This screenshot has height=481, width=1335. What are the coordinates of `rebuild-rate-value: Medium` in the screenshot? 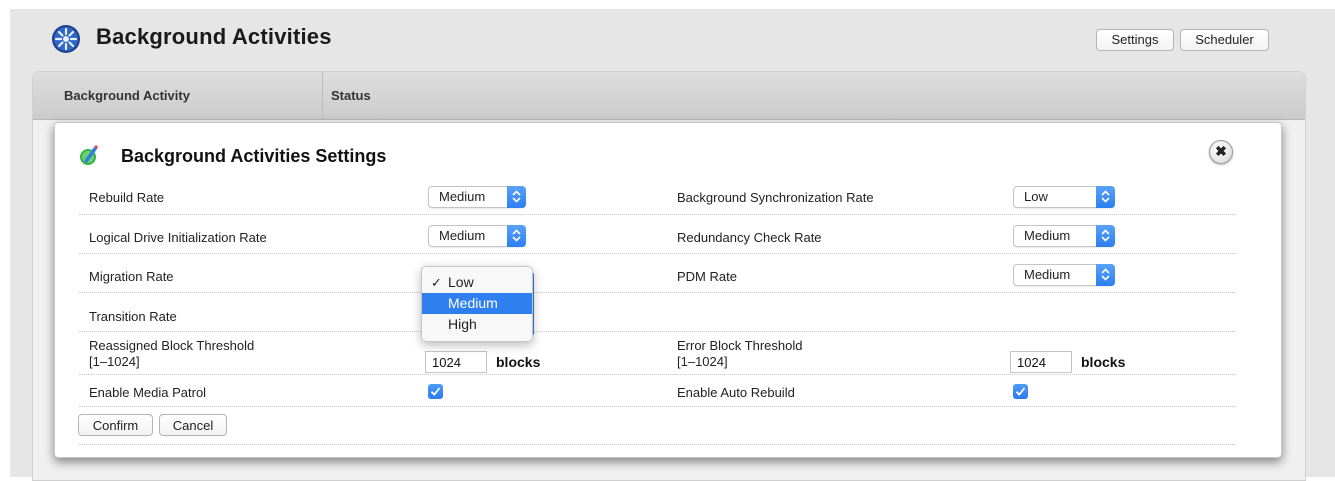 It's located at (462, 196).